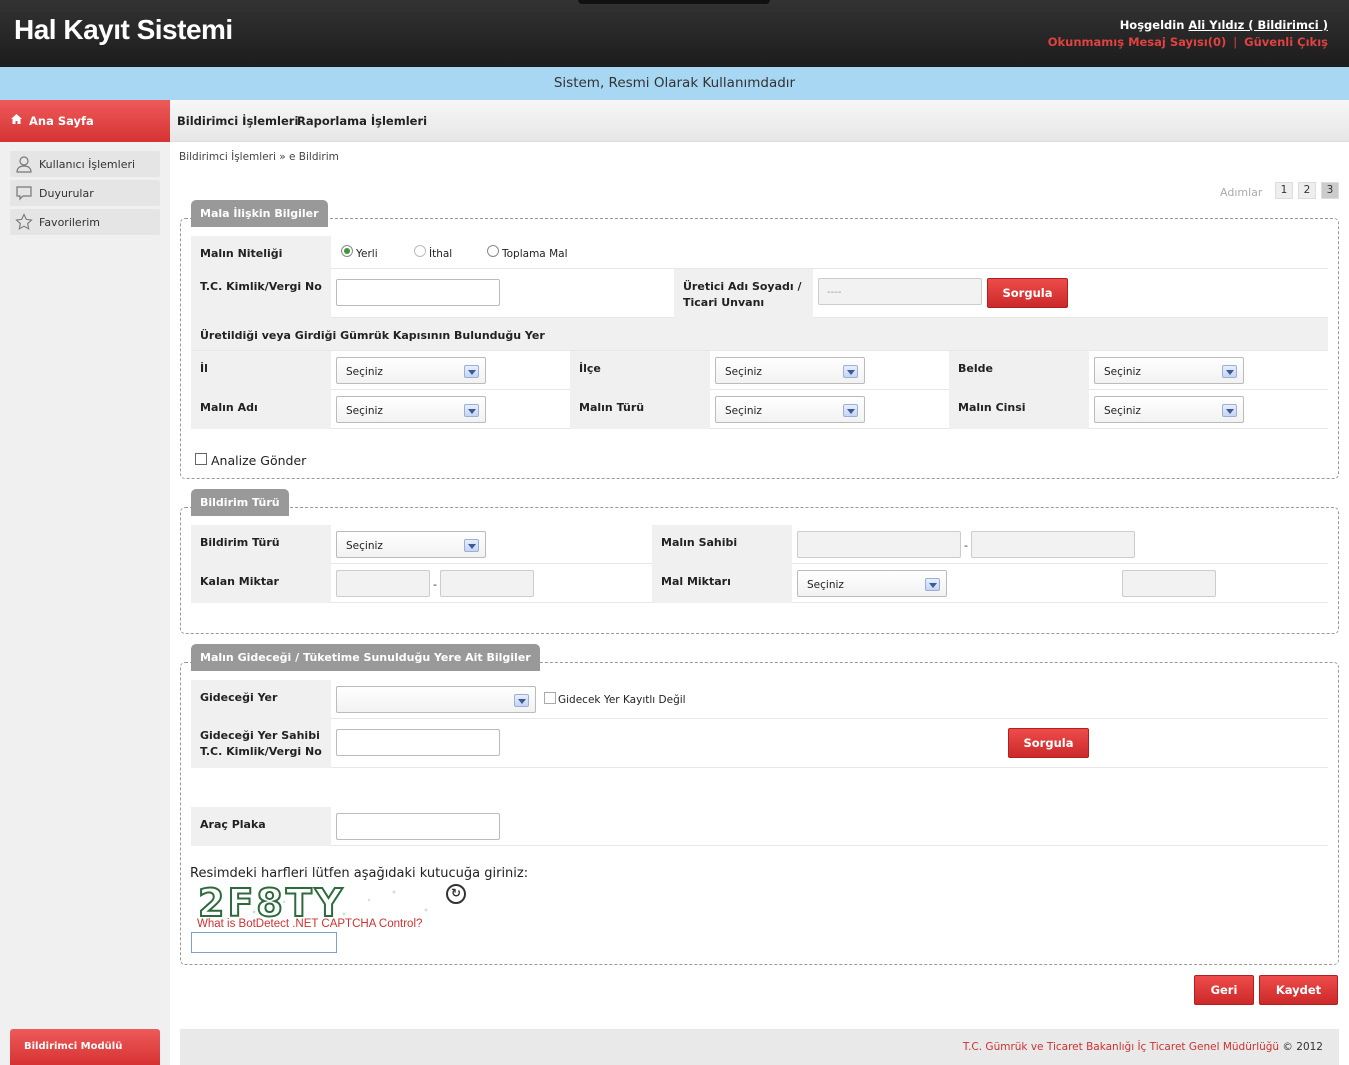  What do you see at coordinates (261, 544) in the screenshot?
I see `label-bildirim-turu: Bildirim Türü` at bounding box center [261, 544].